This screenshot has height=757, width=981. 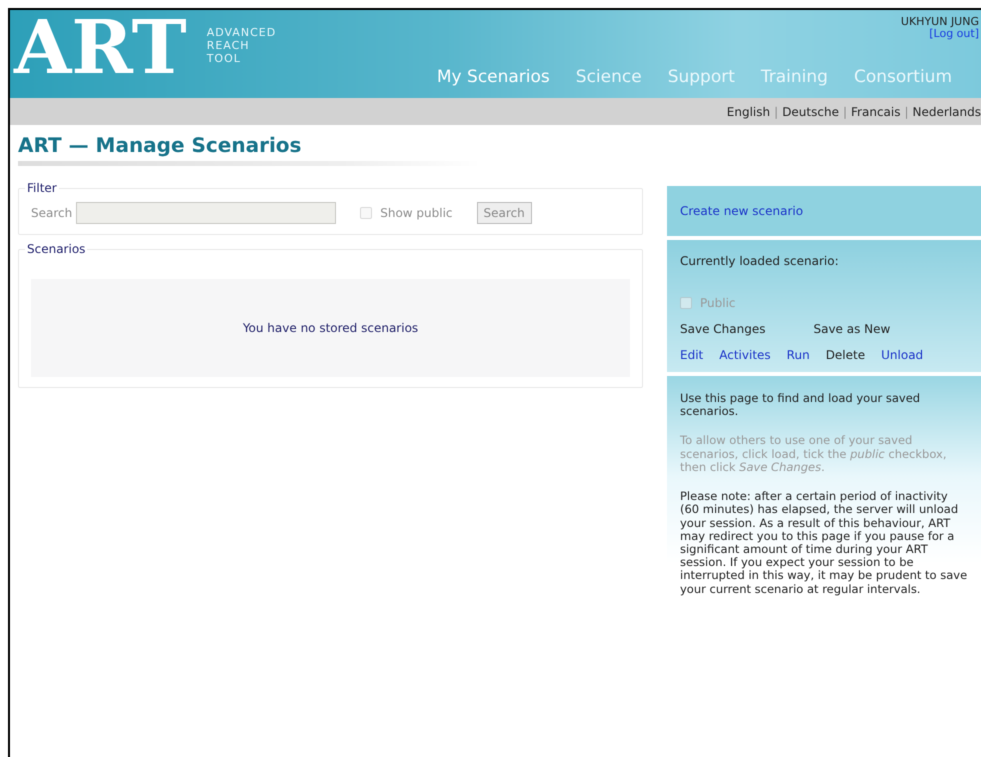 What do you see at coordinates (846, 355) in the screenshot?
I see `scenario-action: Delete` at bounding box center [846, 355].